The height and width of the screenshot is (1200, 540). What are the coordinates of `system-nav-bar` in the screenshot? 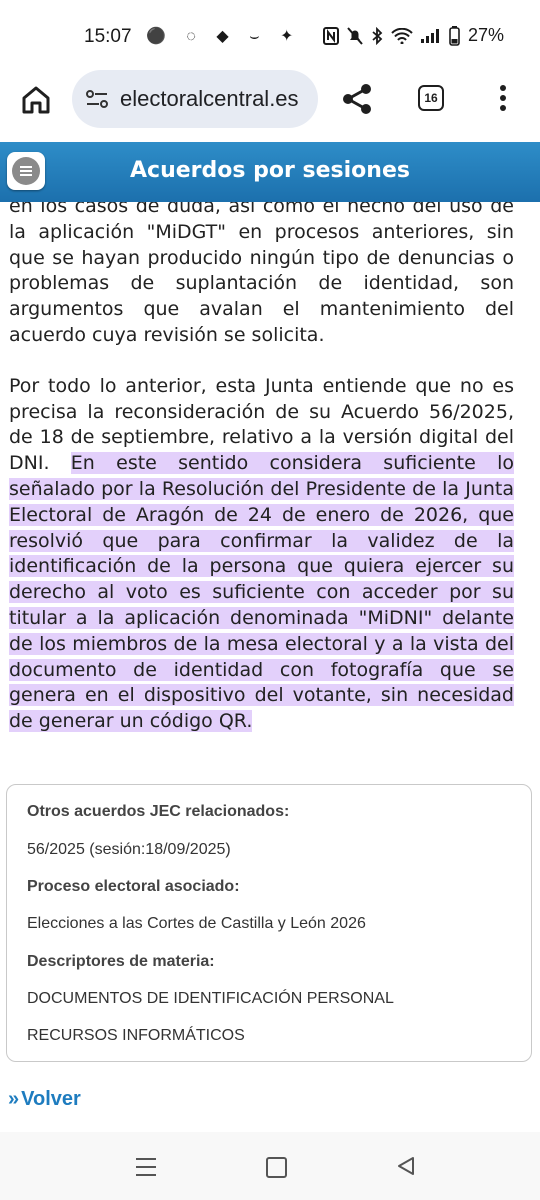 It's located at (270, 1166).